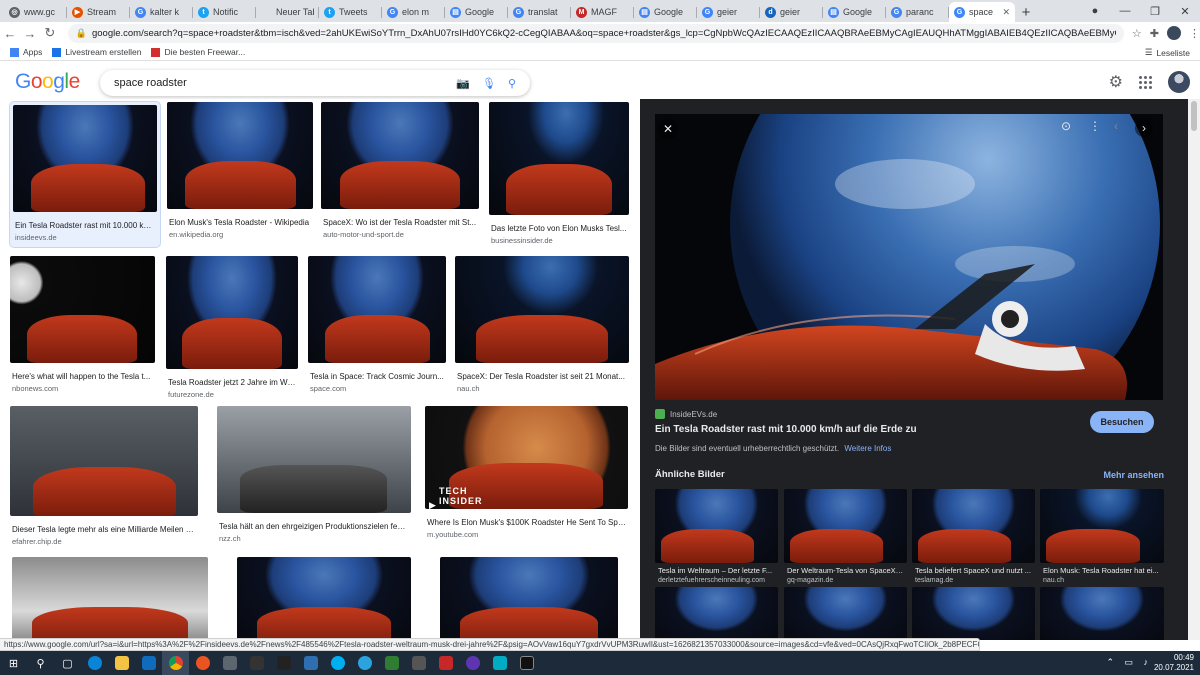 Image resolution: width=1200 pixels, height=675 pixels. Describe the element at coordinates (463, 83) in the screenshot. I see `camera-icon: 📷` at that location.